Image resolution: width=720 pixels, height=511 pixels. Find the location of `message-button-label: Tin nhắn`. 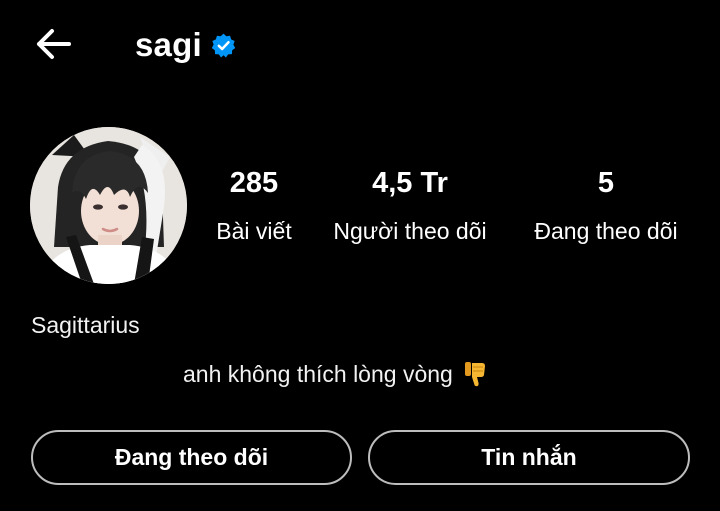

message-button-label: Tin nhắn is located at coordinates (529, 457).